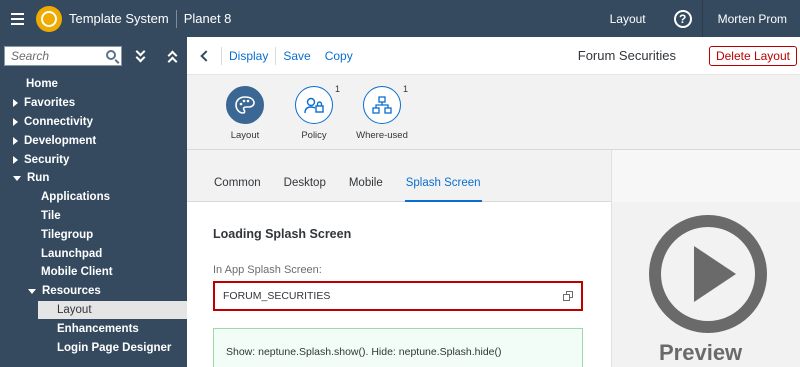  I want to click on play-icon, so click(708, 274).